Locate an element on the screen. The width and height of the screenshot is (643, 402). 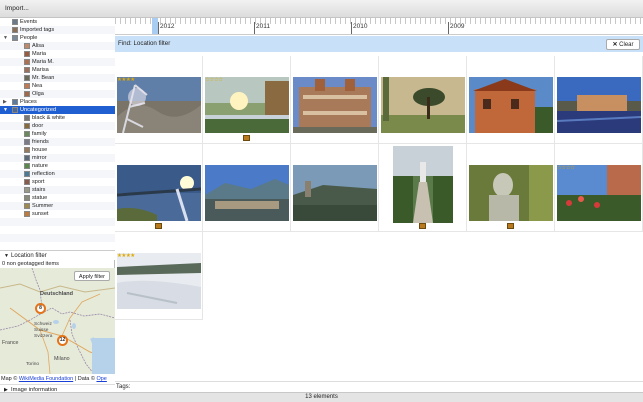
disclosure-right-icon: ▶ is located at coordinates (5, 102).